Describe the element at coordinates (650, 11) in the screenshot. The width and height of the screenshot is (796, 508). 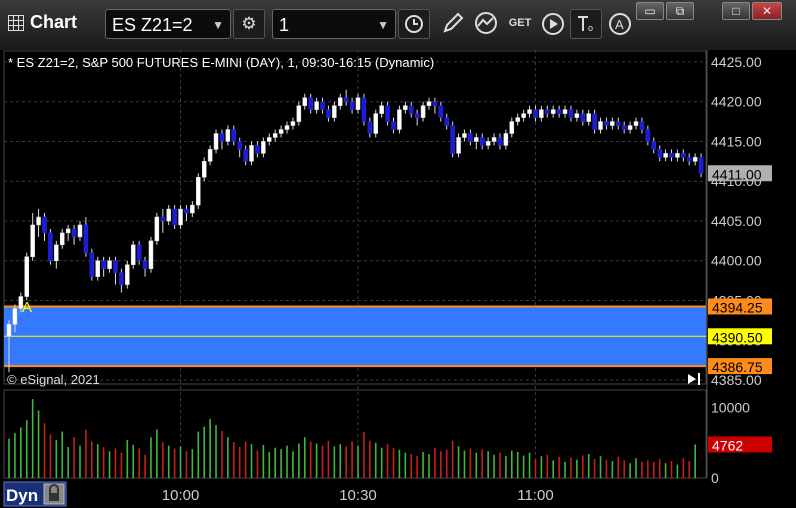
I see `restore-icon: ▭` at that location.